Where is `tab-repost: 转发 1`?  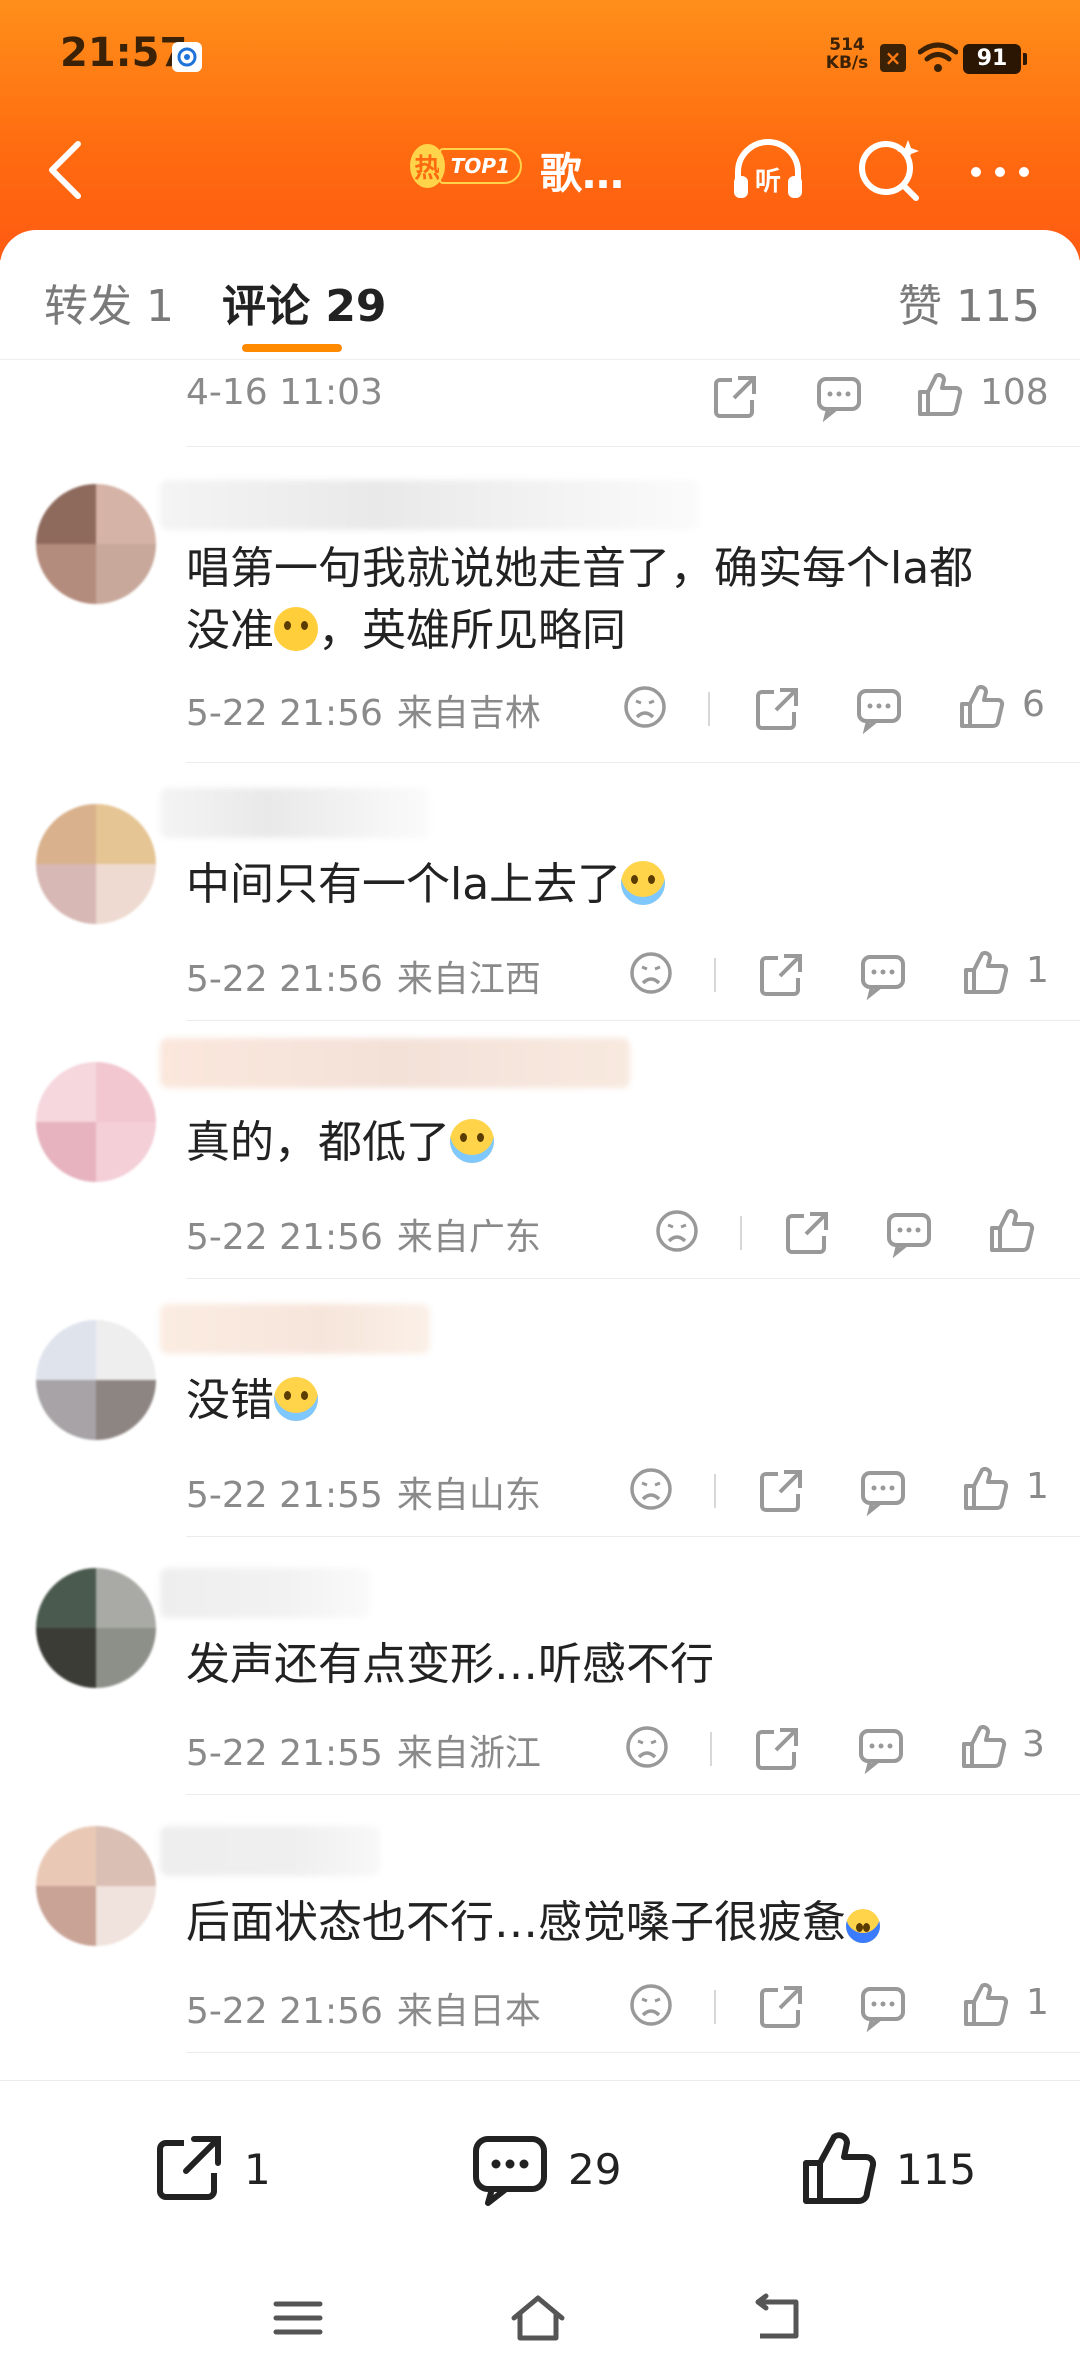 tab-repost: 转发 1 is located at coordinates (109, 302).